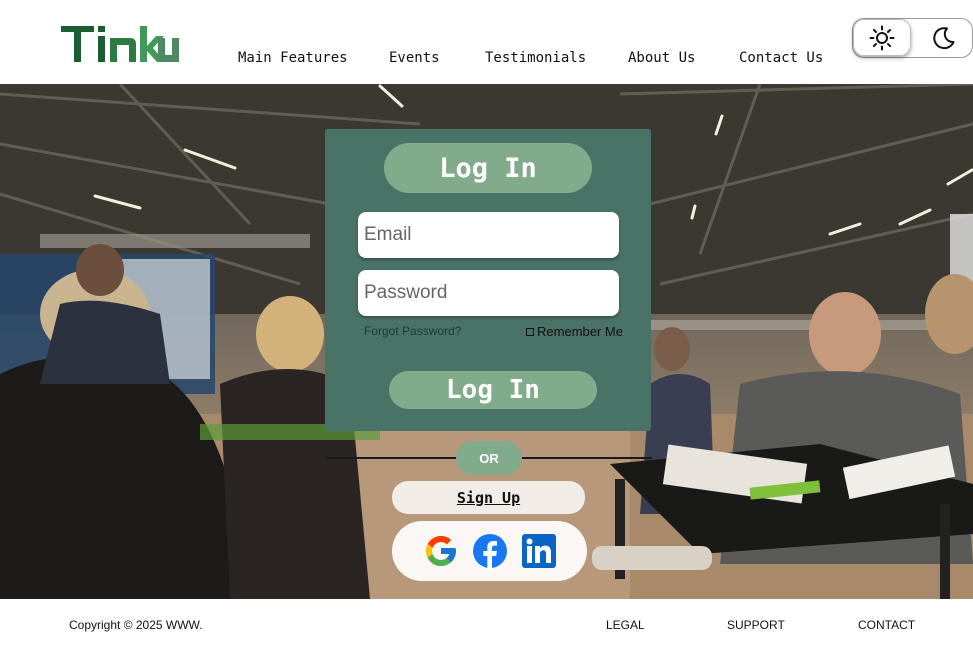 Image resolution: width=973 pixels, height=658 pixels. What do you see at coordinates (587, 458) in the screenshot?
I see `divider-right` at bounding box center [587, 458].